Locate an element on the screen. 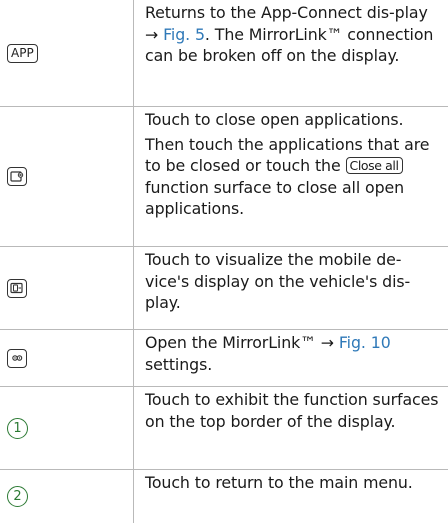  fig-10-link: Fig. 10 is located at coordinates (365, 342).